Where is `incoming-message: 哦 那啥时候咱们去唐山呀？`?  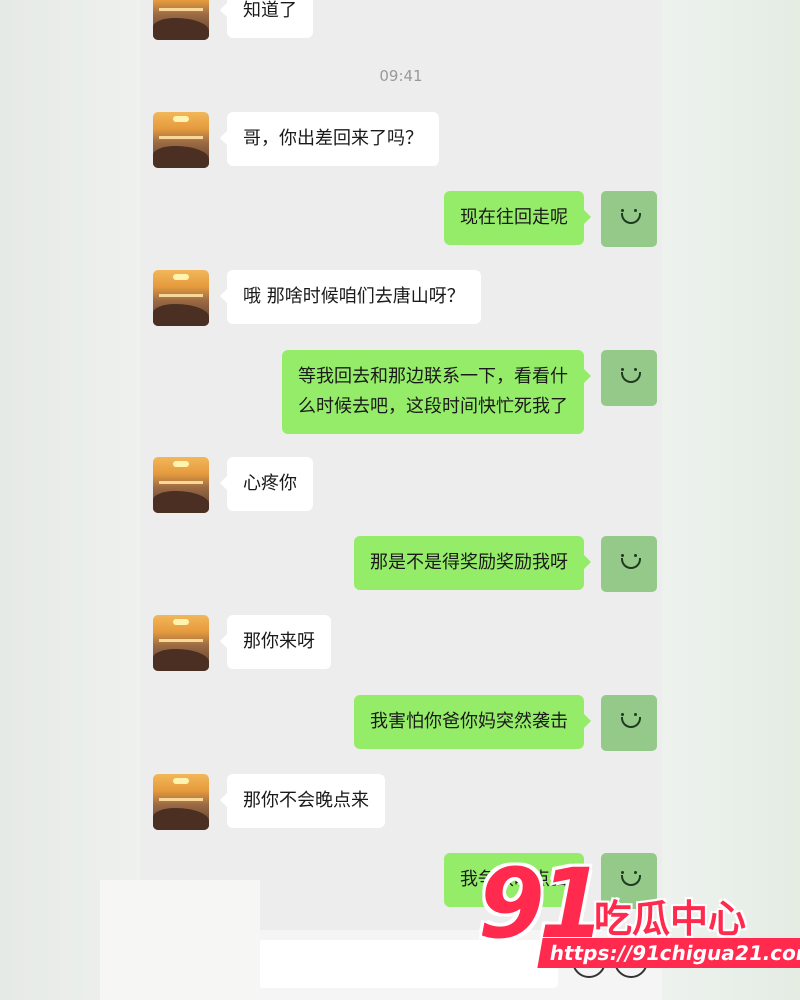 incoming-message: 哦 那啥时候咱们去唐山呀？ is located at coordinates (350, 297).